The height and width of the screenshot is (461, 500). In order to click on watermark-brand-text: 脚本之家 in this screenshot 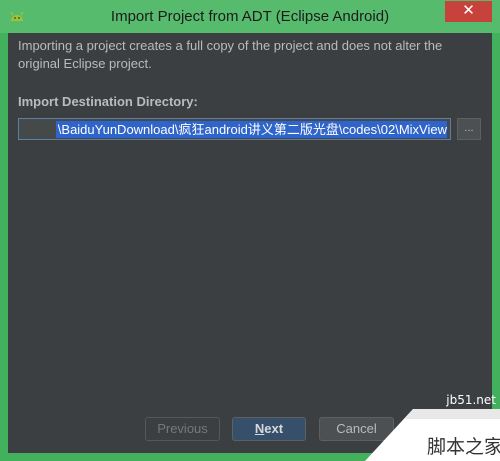, I will do `click(463, 447)`.